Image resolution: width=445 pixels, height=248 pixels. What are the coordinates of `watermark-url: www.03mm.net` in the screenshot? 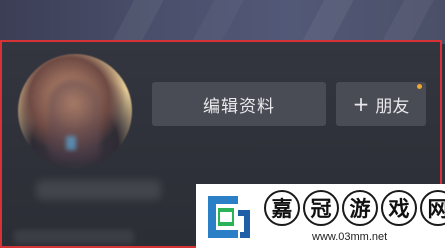 It's located at (350, 237).